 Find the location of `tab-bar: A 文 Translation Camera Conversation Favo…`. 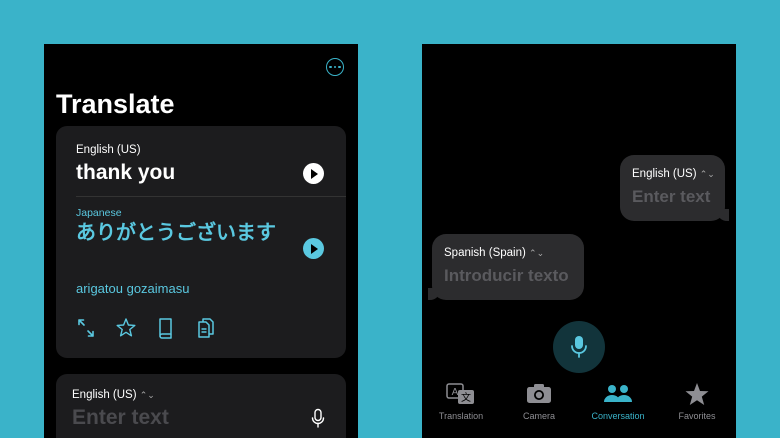

tab-bar: A 文 Translation Camera Conversation Favo… is located at coordinates (579, 410).